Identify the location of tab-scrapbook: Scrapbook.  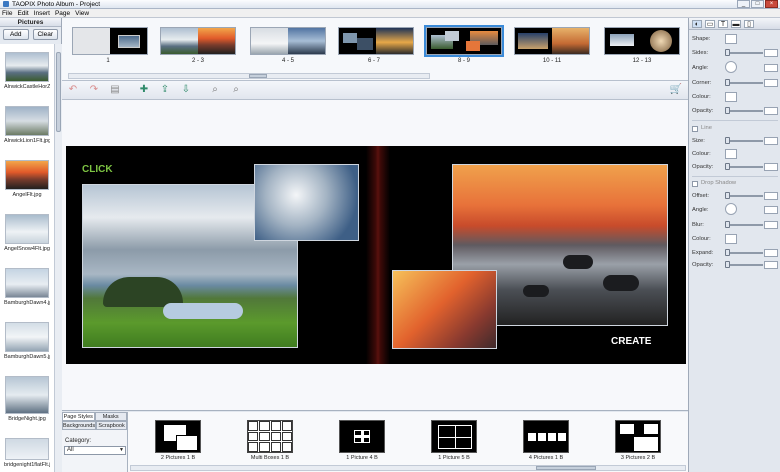
(111, 425).